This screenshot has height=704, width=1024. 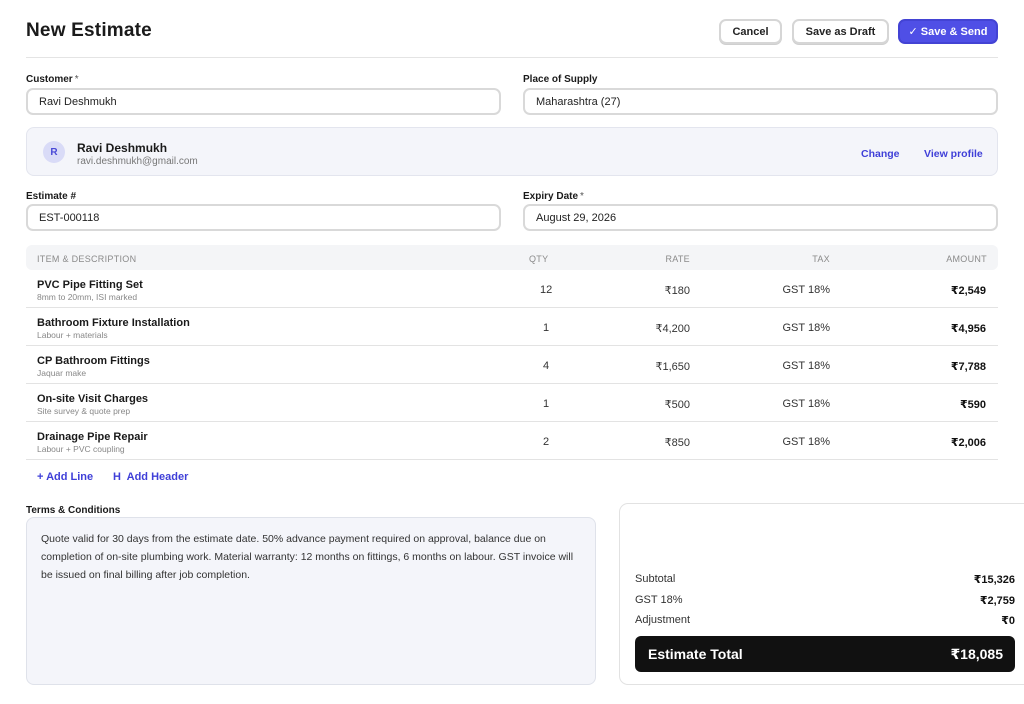 What do you see at coordinates (92, 437) in the screenshot?
I see `item-name: Drainage Pipe Repair` at bounding box center [92, 437].